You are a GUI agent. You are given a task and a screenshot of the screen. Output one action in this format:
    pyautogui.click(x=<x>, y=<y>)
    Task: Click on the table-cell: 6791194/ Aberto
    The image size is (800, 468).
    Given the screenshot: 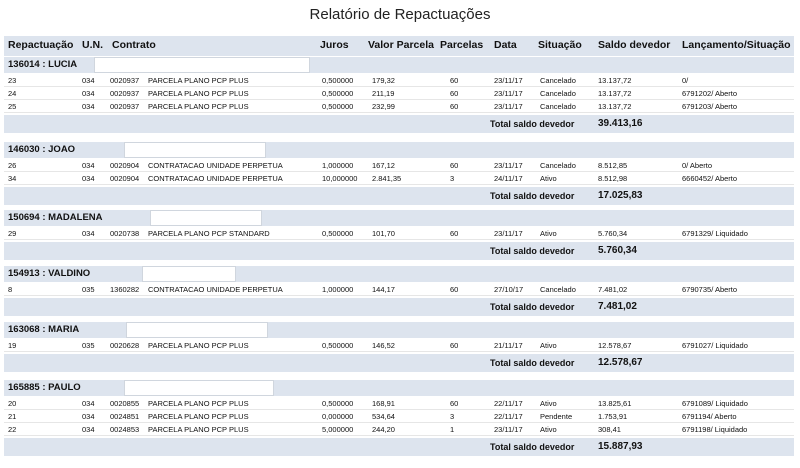 What is the action you would take?
    pyautogui.click(x=709, y=416)
    